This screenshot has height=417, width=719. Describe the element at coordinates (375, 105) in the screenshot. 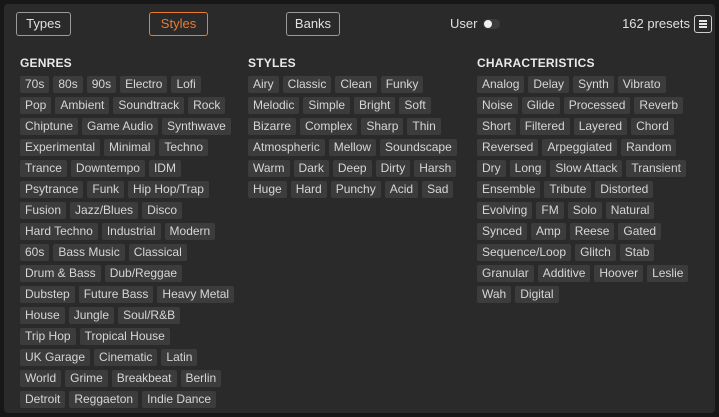

I see `tag-chip: Bright` at that location.